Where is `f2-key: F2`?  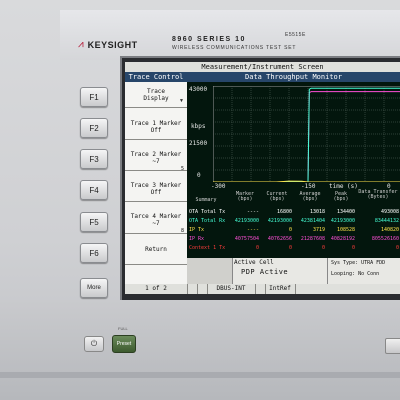
f2-key: F2 is located at coordinates (94, 128).